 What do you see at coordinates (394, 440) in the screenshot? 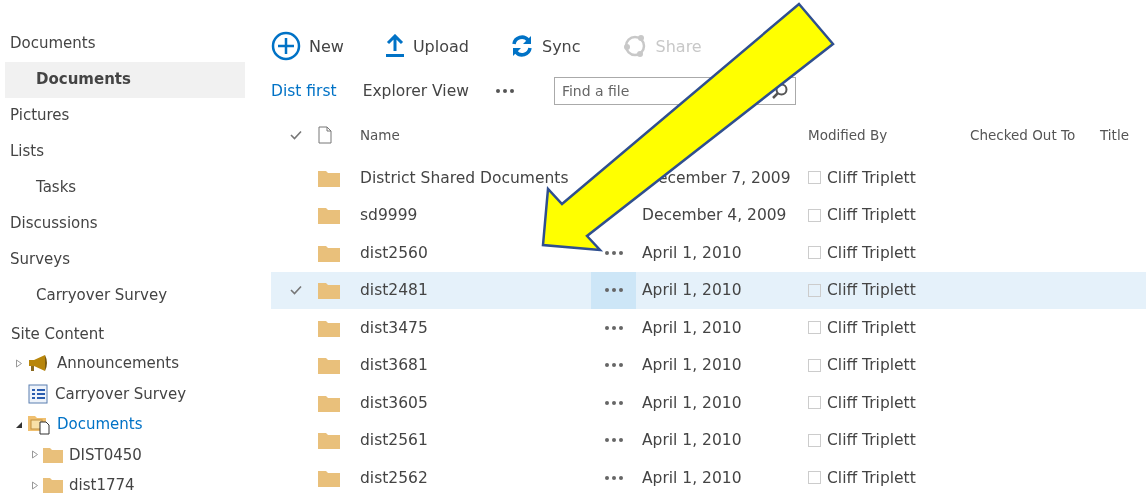
I see `file-name: dist2561` at bounding box center [394, 440].